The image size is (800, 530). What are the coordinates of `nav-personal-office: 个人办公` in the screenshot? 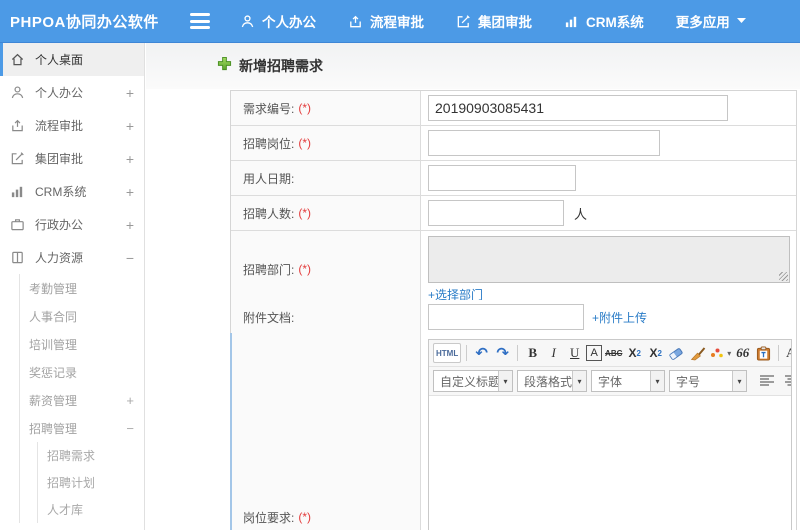 It's located at (278, 21).